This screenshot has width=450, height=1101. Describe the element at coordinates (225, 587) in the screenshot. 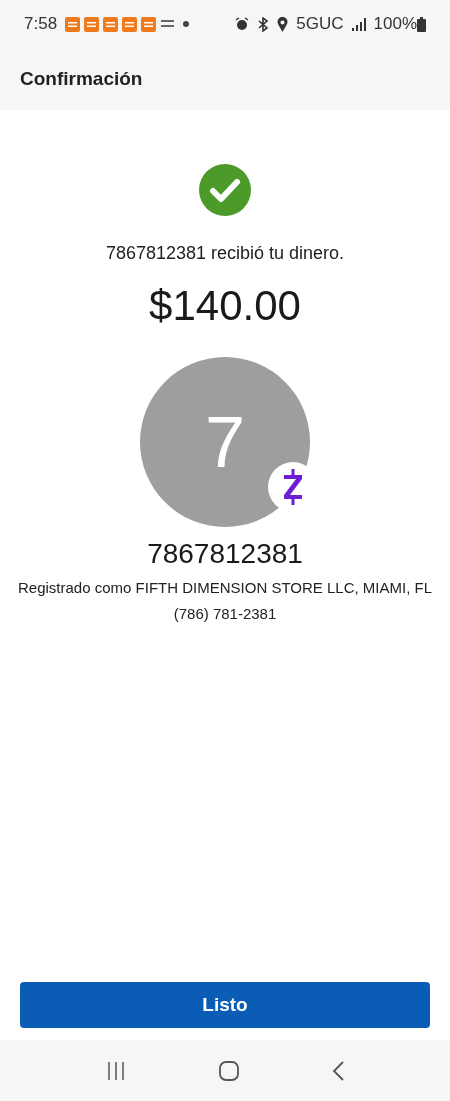

I see `registered-as-text: Registrado como FIFTH DIMENSION STORE LLC, MIAMI, FL` at that location.